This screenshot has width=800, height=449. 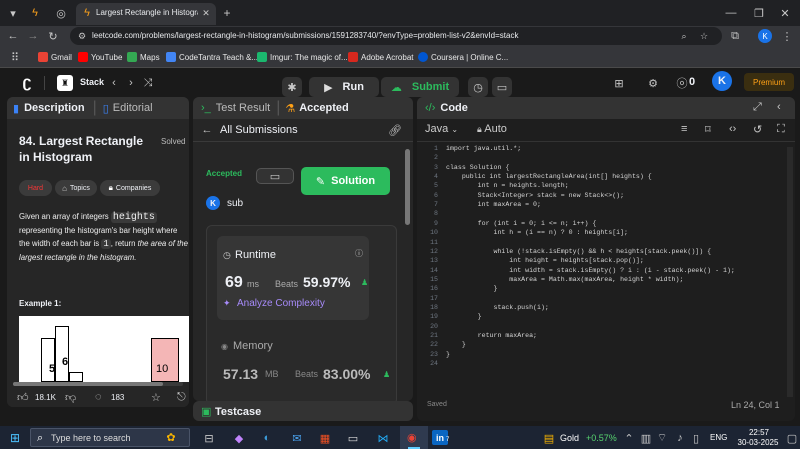 What do you see at coordinates (478, 87) in the screenshot?
I see `timer-button: ◷` at bounding box center [478, 87].